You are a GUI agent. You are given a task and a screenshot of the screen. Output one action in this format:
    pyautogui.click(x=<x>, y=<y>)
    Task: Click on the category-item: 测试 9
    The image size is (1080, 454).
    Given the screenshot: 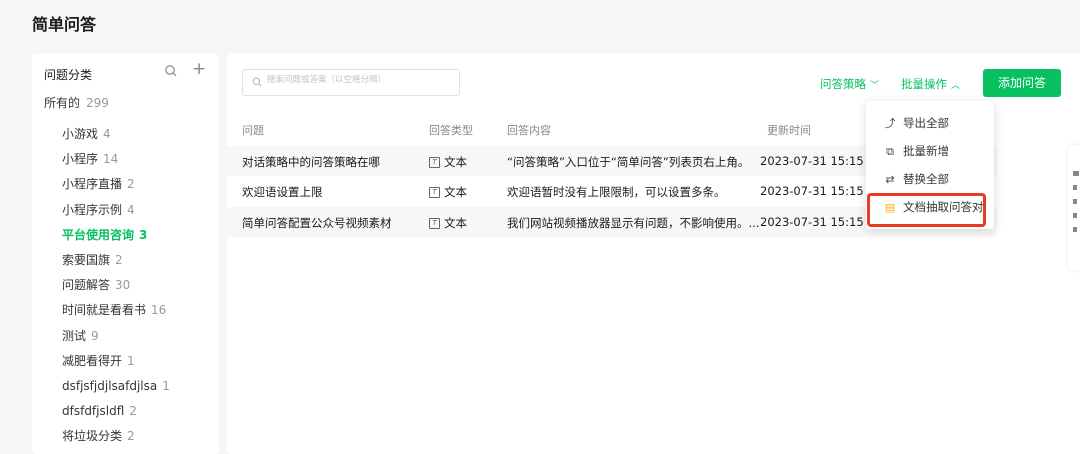 What is the action you would take?
    pyautogui.click(x=116, y=340)
    